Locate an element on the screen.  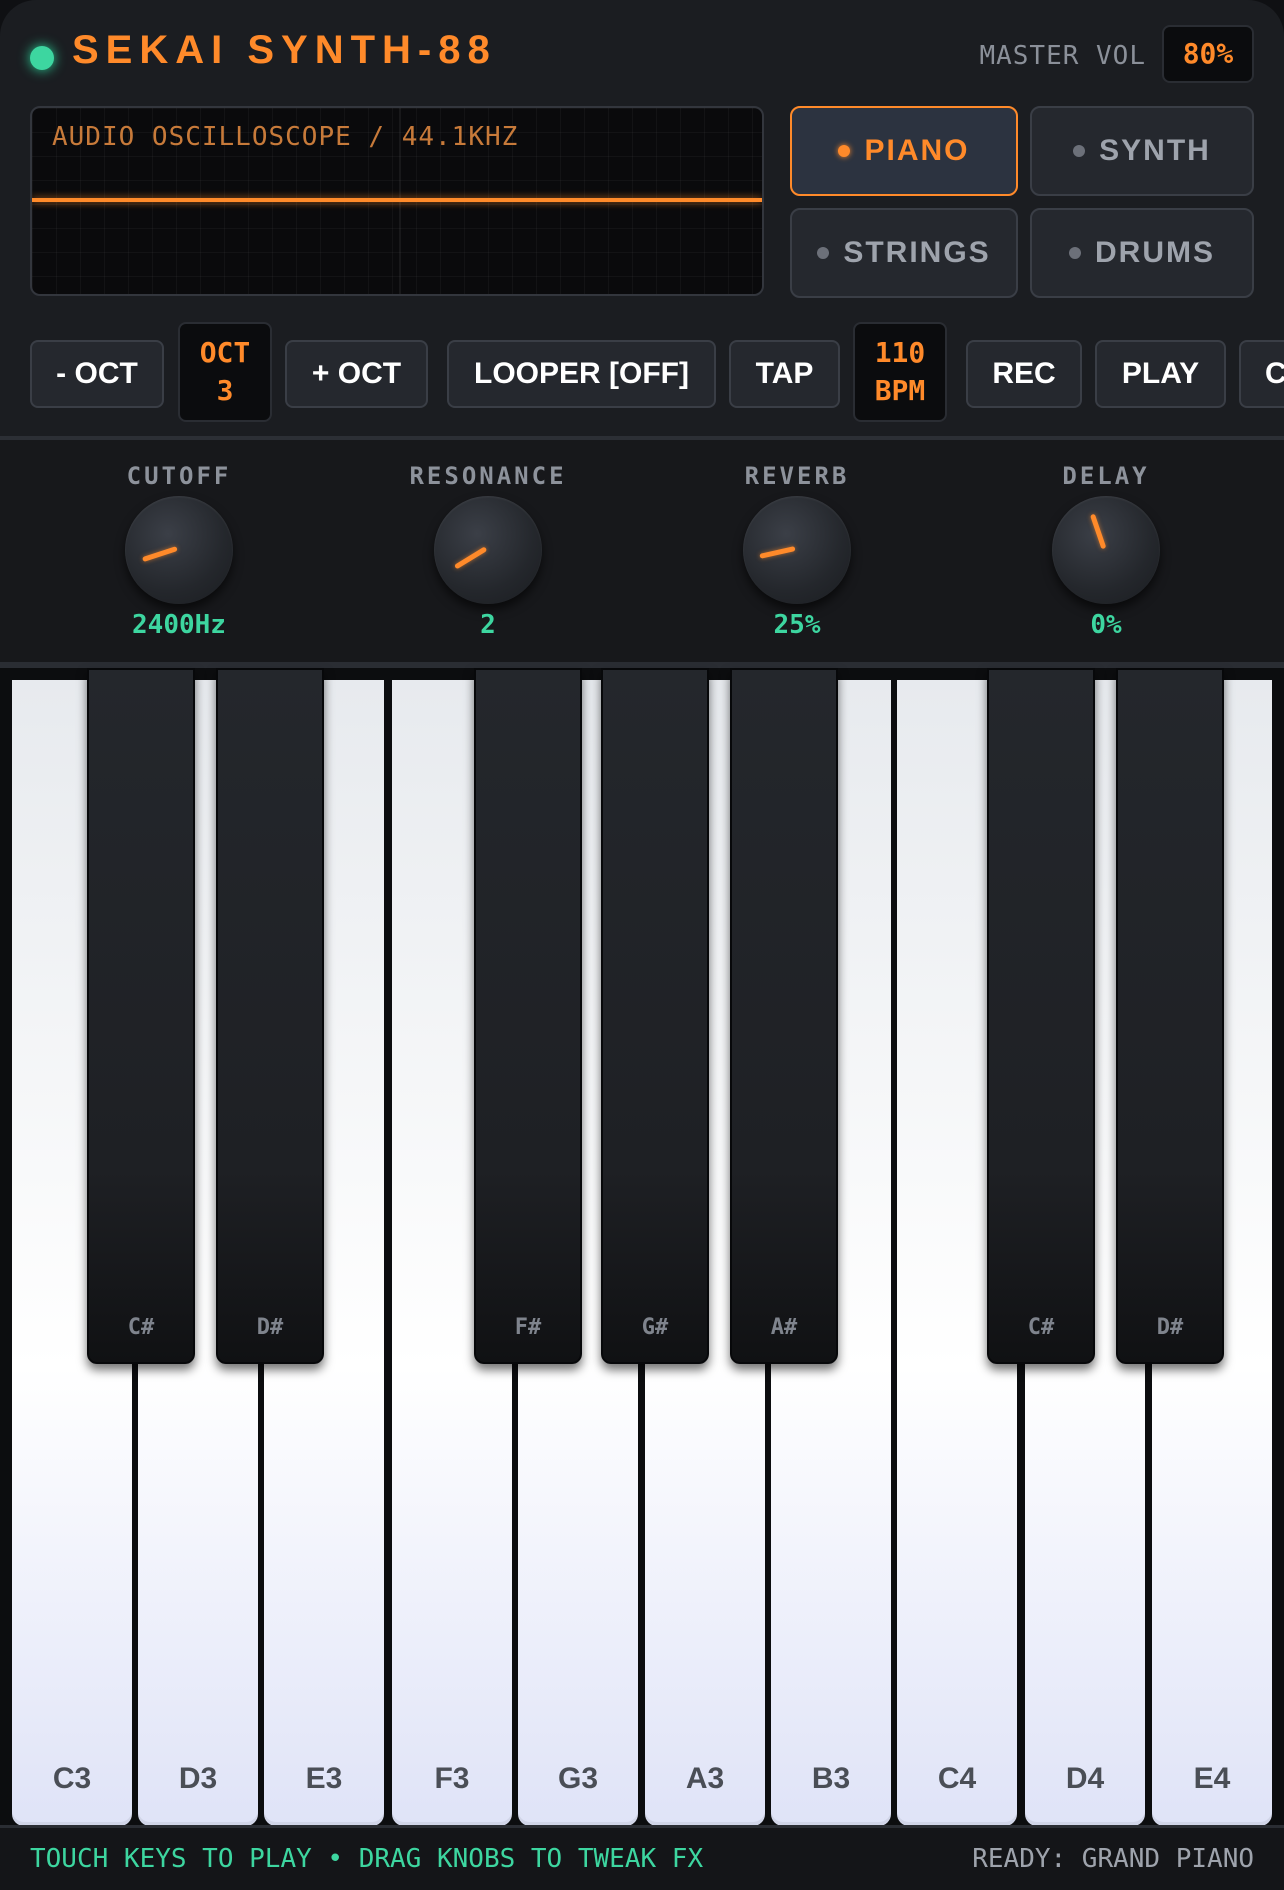
key-label: B3 is located at coordinates (831, 1778).